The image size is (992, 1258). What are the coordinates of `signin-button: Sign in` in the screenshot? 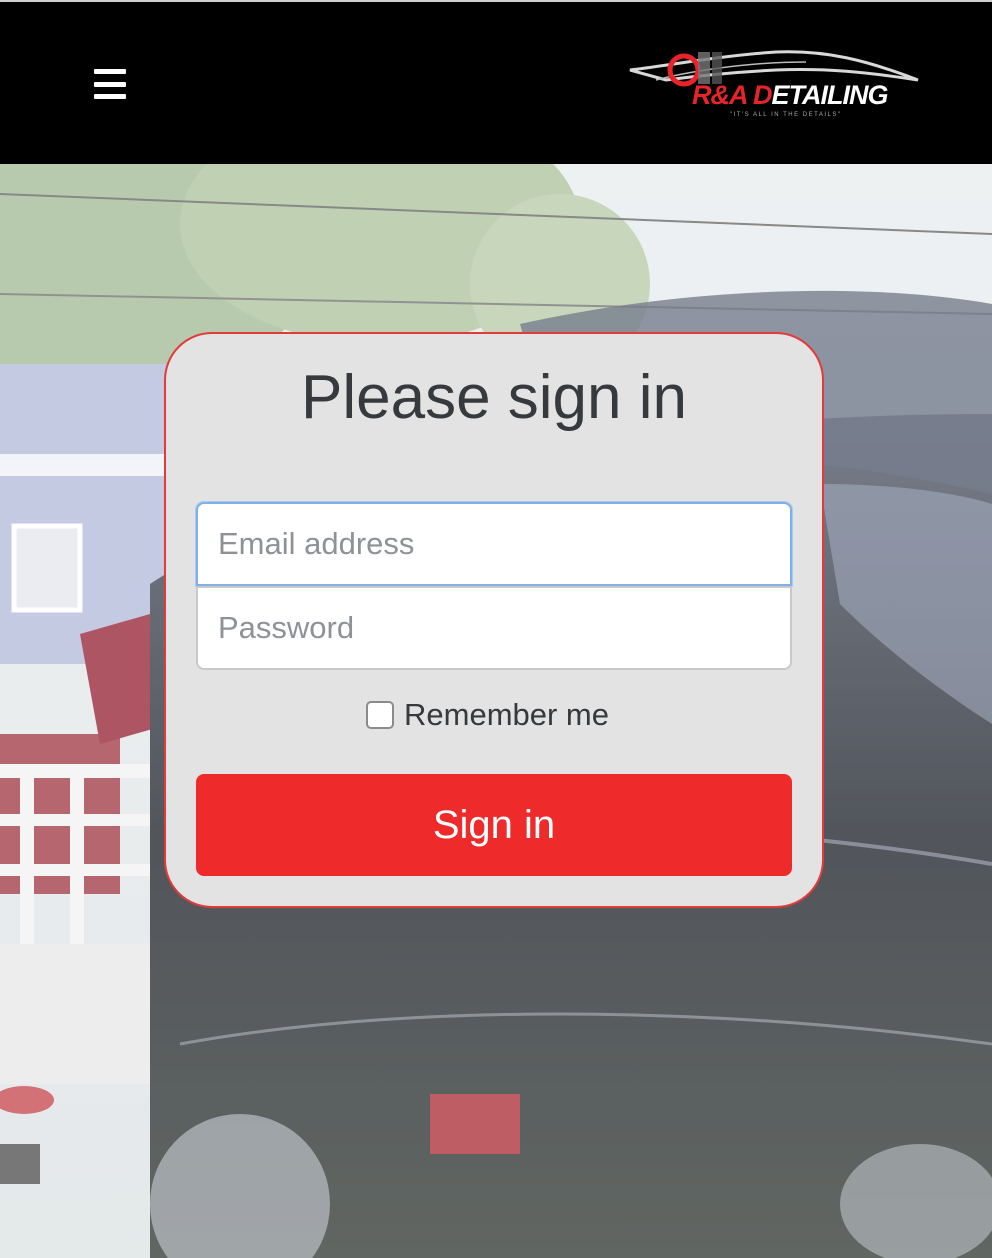 It's located at (494, 825).